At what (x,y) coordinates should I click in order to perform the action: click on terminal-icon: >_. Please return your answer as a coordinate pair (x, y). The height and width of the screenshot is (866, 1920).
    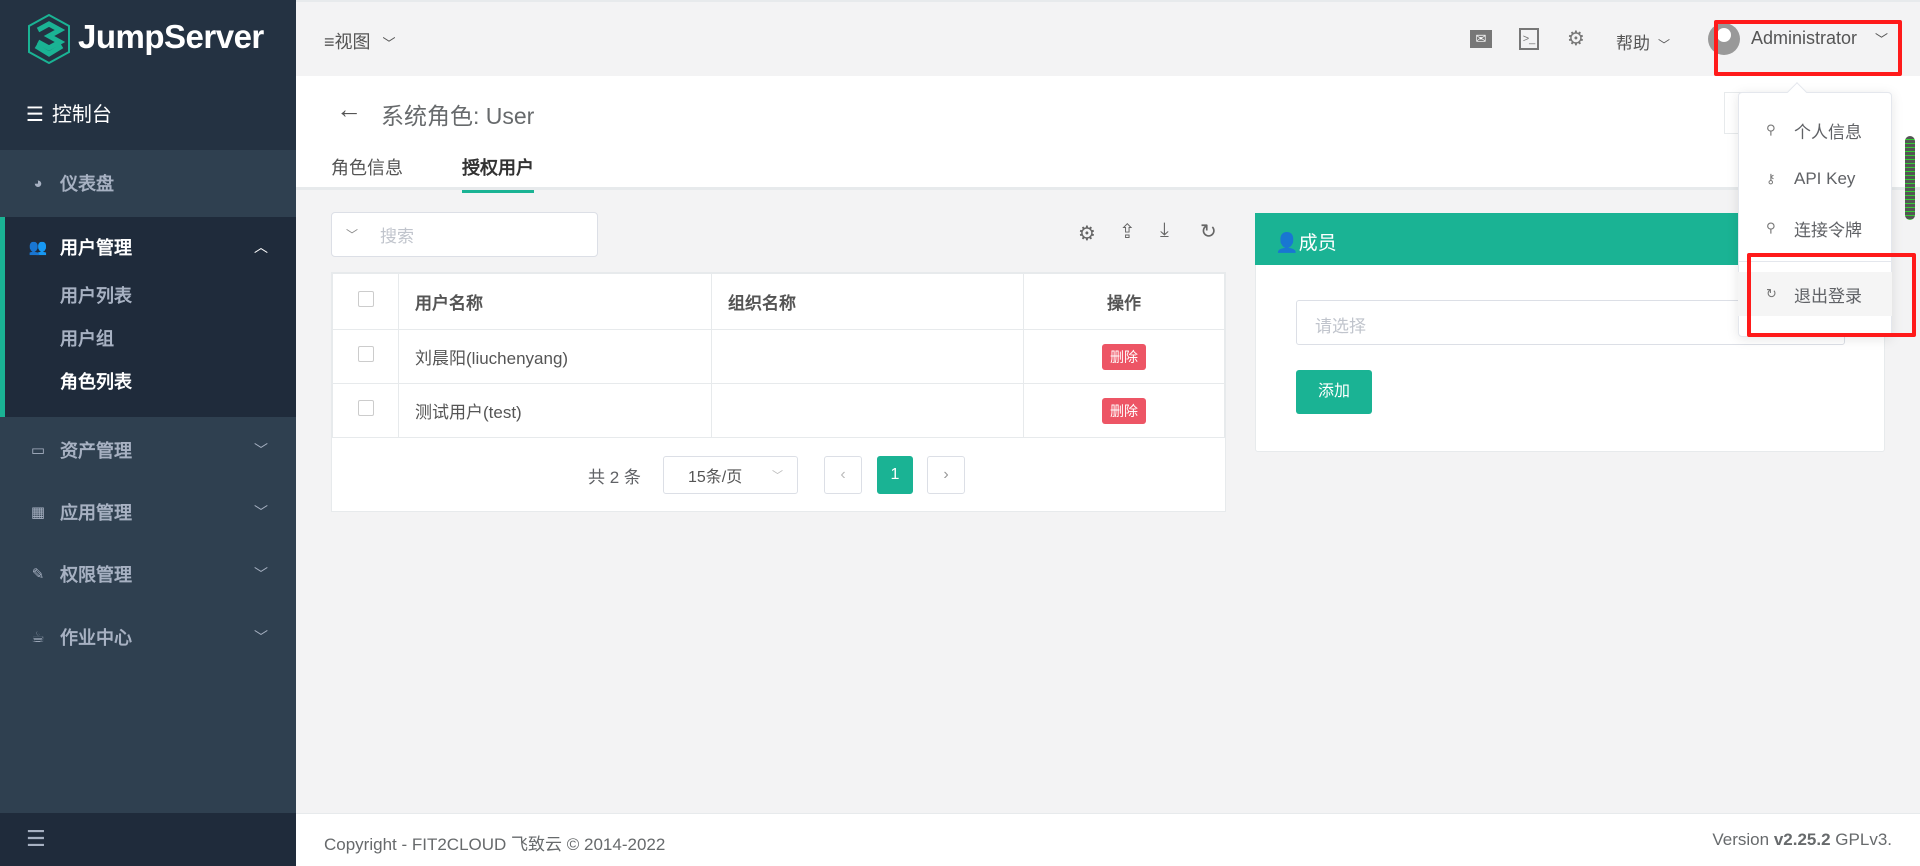
    Looking at the image, I should click on (1529, 39).